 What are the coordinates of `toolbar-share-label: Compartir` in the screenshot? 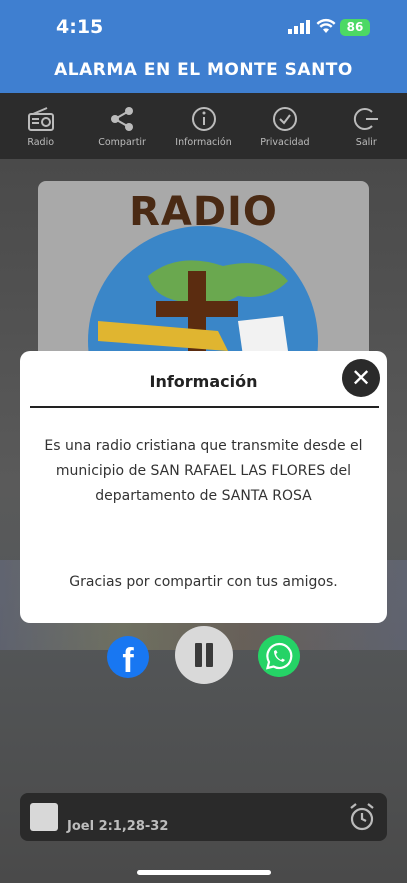 It's located at (122, 142).